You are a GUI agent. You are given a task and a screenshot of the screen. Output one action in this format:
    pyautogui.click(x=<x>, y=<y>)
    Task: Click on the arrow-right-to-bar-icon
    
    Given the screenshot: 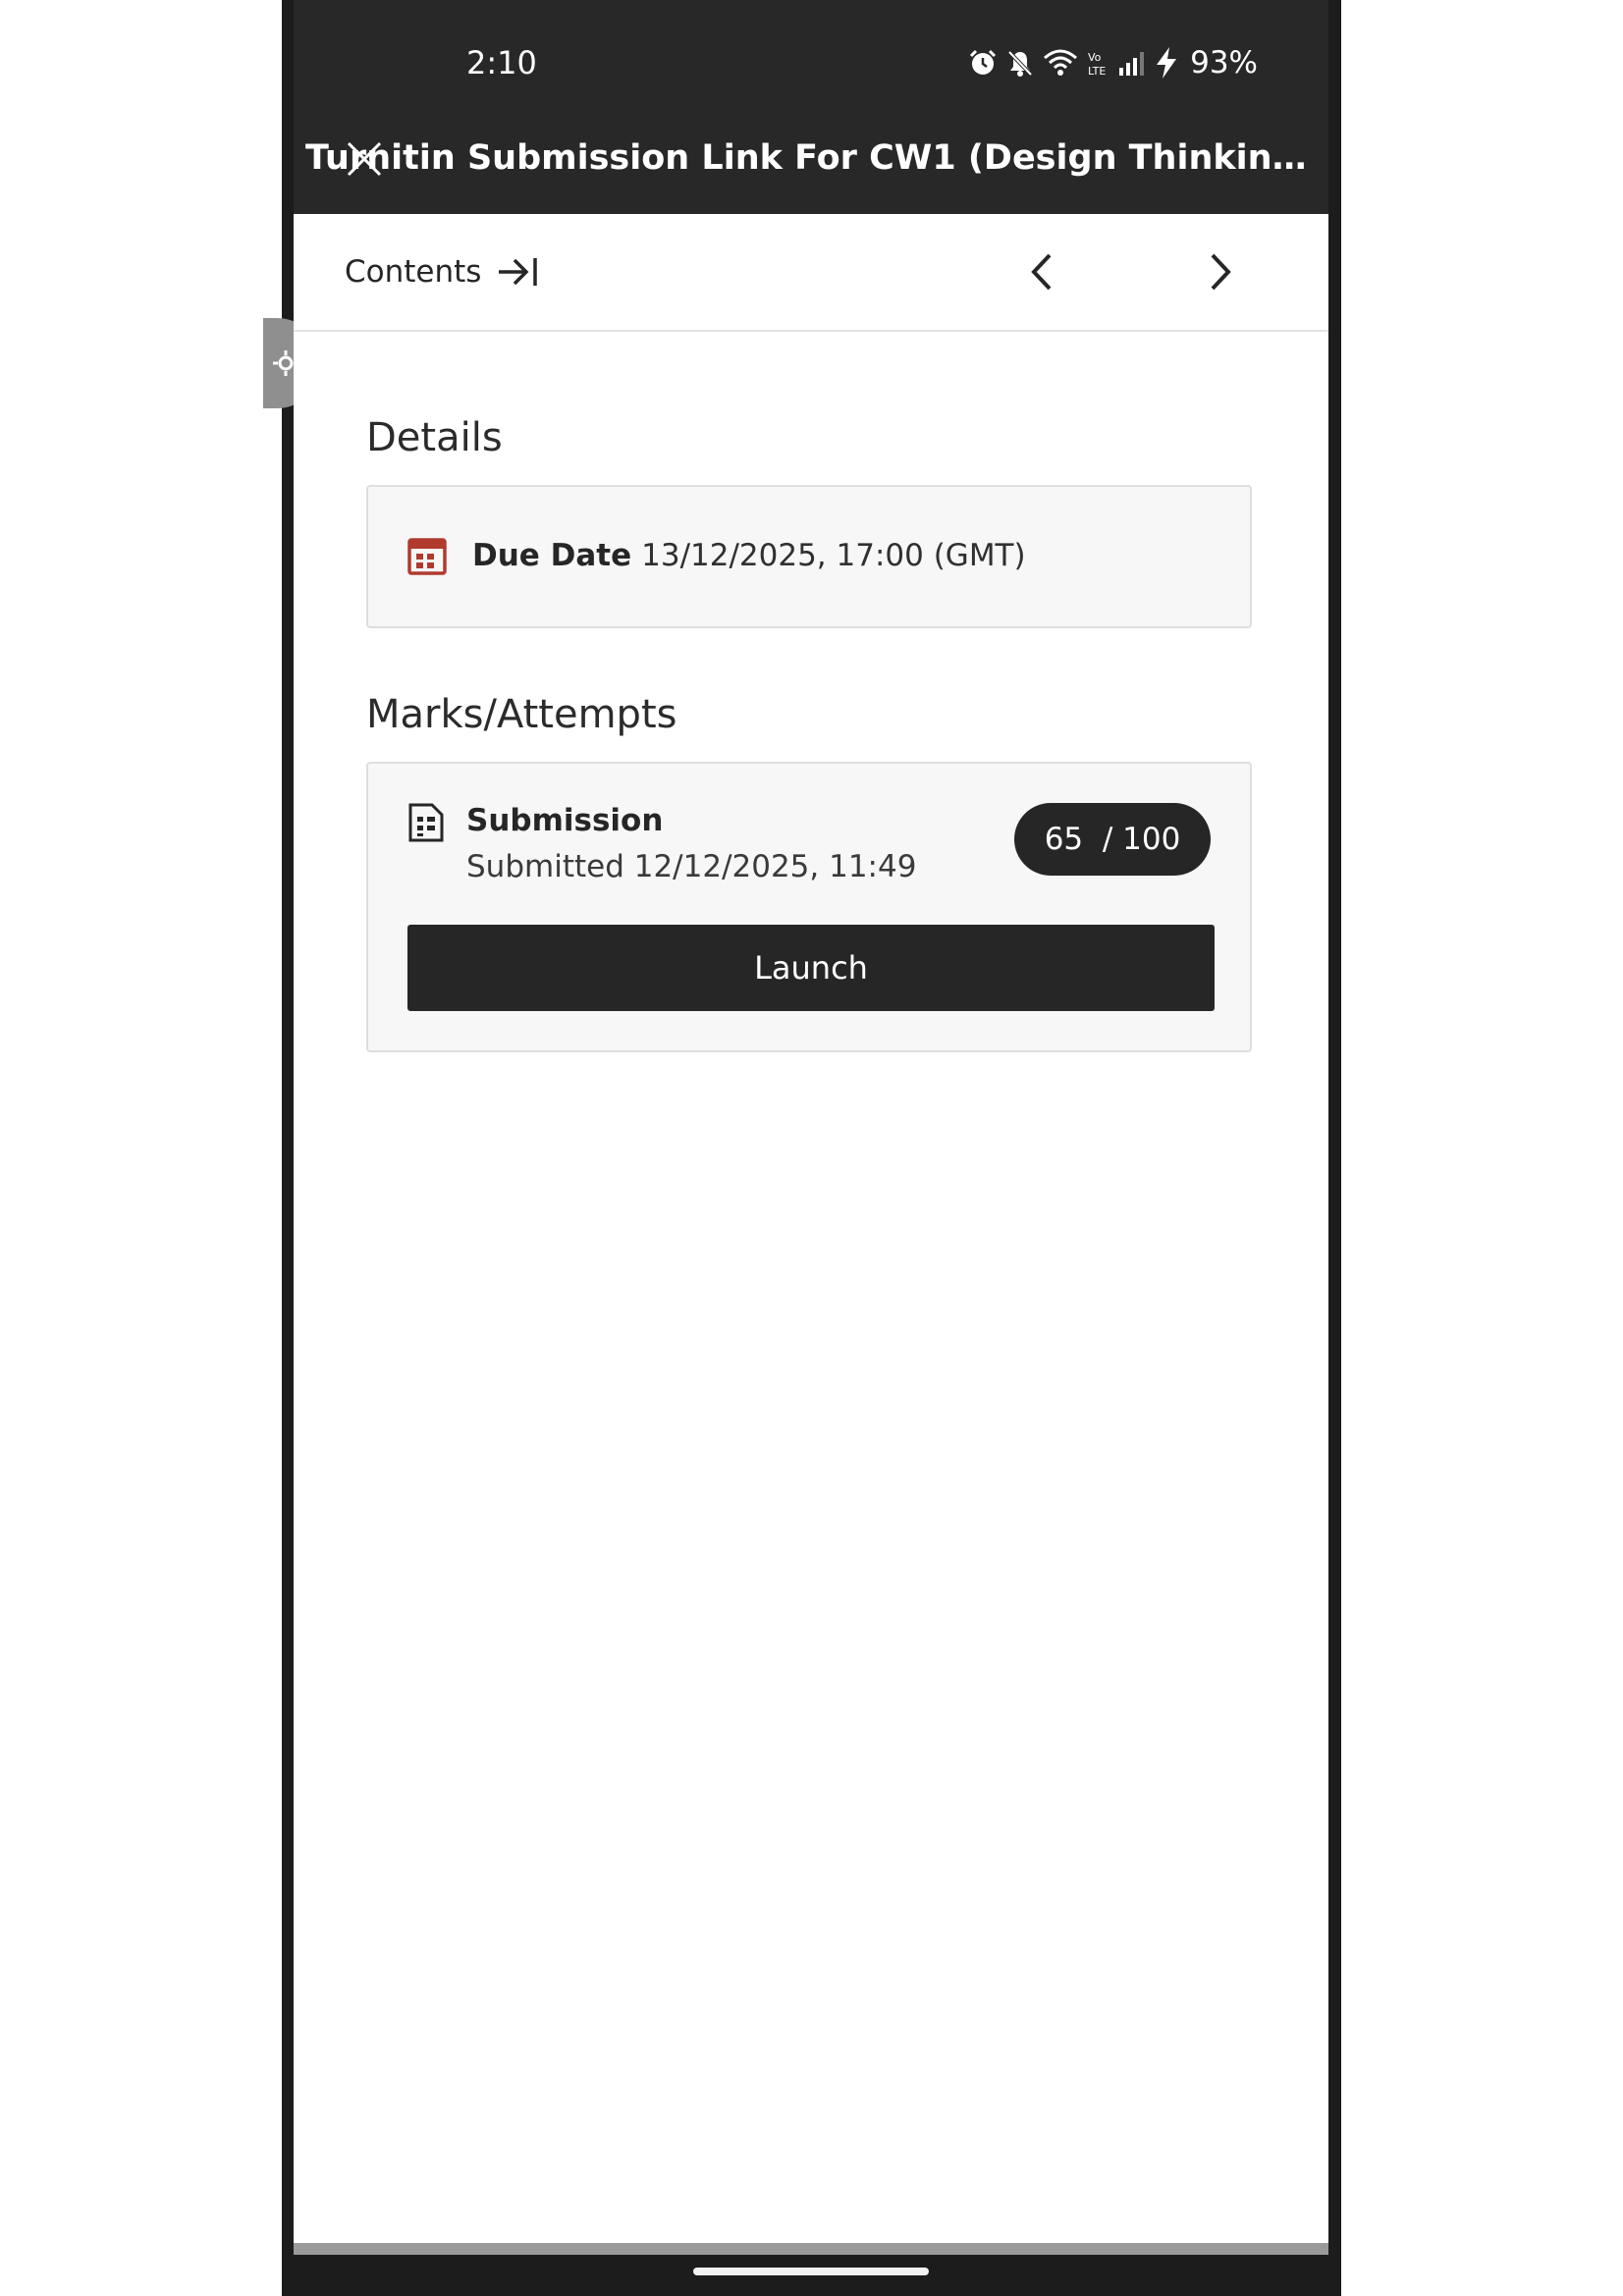 What is the action you would take?
    pyautogui.click(x=519, y=272)
    